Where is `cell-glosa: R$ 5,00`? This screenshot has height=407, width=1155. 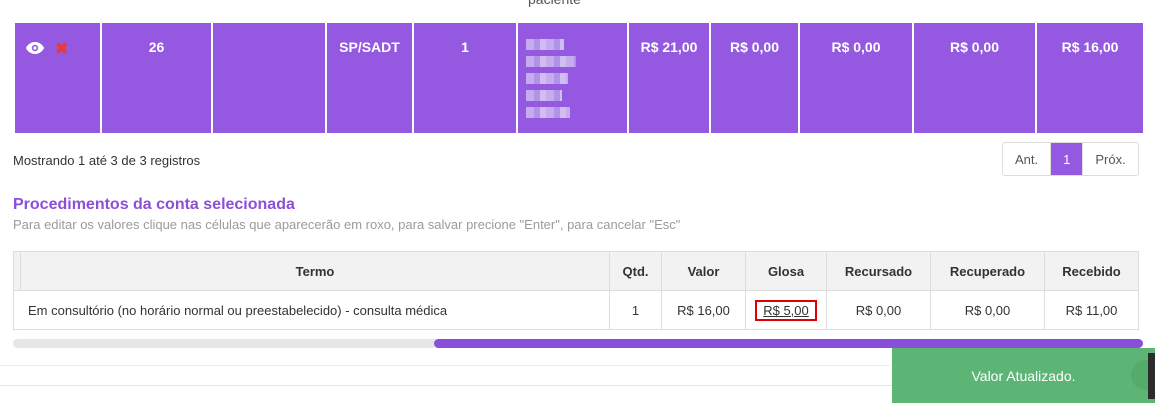
cell-glosa: R$ 5,00 is located at coordinates (786, 310).